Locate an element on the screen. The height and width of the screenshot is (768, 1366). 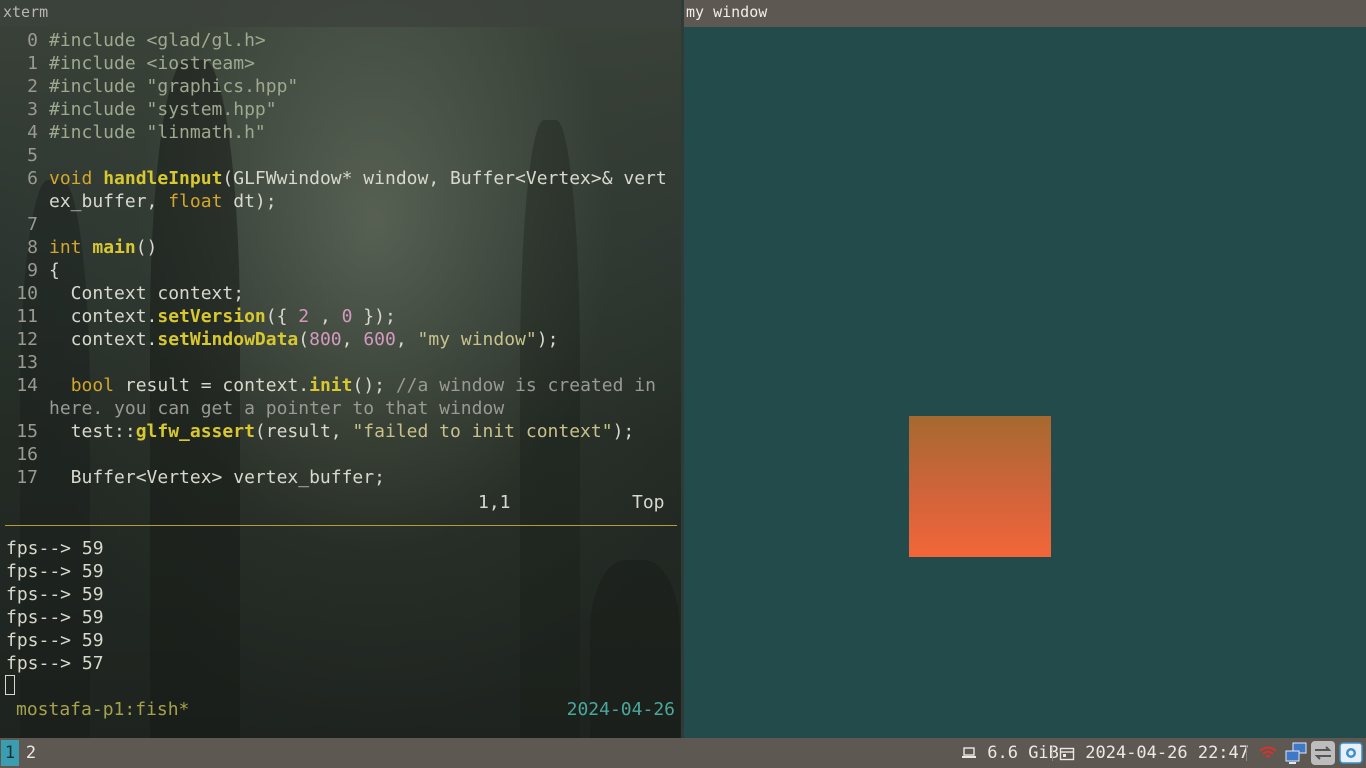
code-token: handleInput is located at coordinates (163, 178).